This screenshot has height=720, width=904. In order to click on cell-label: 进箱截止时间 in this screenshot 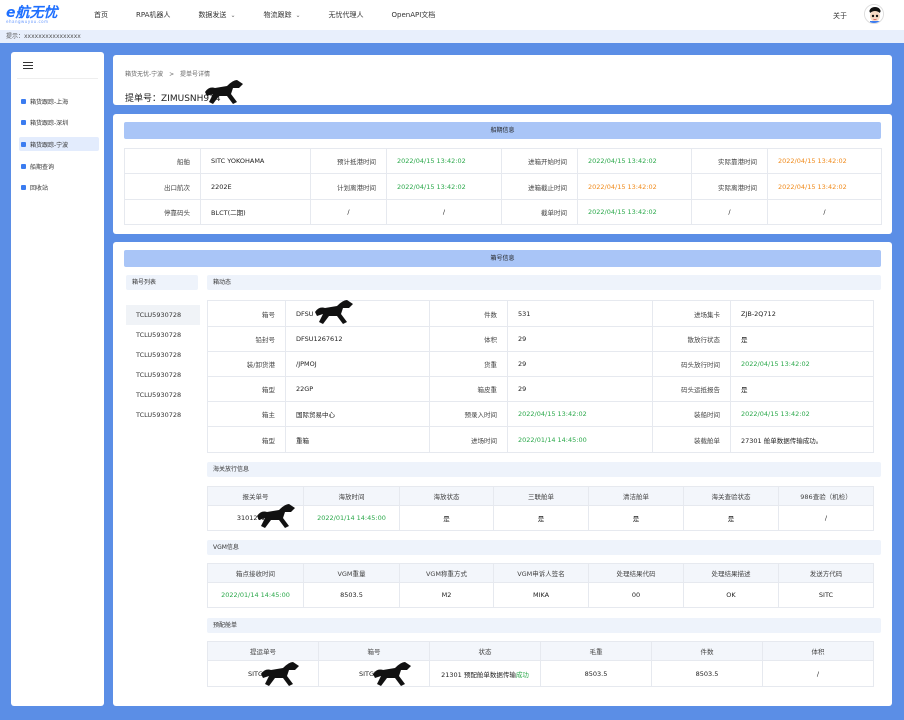, I will do `click(539, 186)`.